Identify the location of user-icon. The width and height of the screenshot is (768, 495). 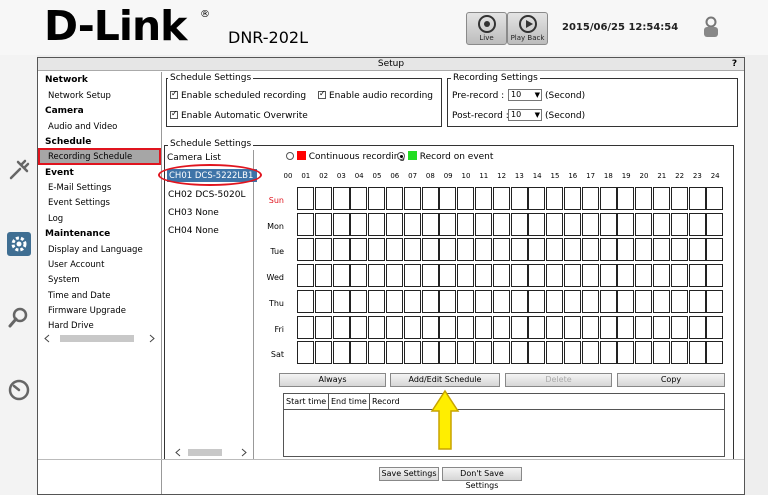
(711, 27).